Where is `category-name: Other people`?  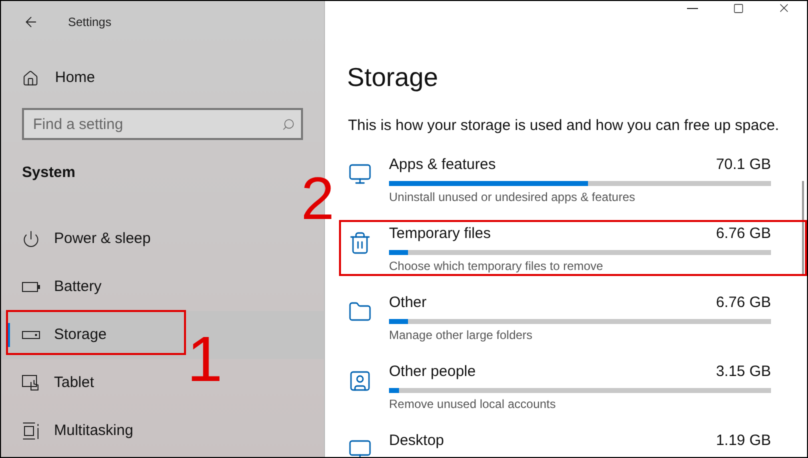 category-name: Other people is located at coordinates (432, 370).